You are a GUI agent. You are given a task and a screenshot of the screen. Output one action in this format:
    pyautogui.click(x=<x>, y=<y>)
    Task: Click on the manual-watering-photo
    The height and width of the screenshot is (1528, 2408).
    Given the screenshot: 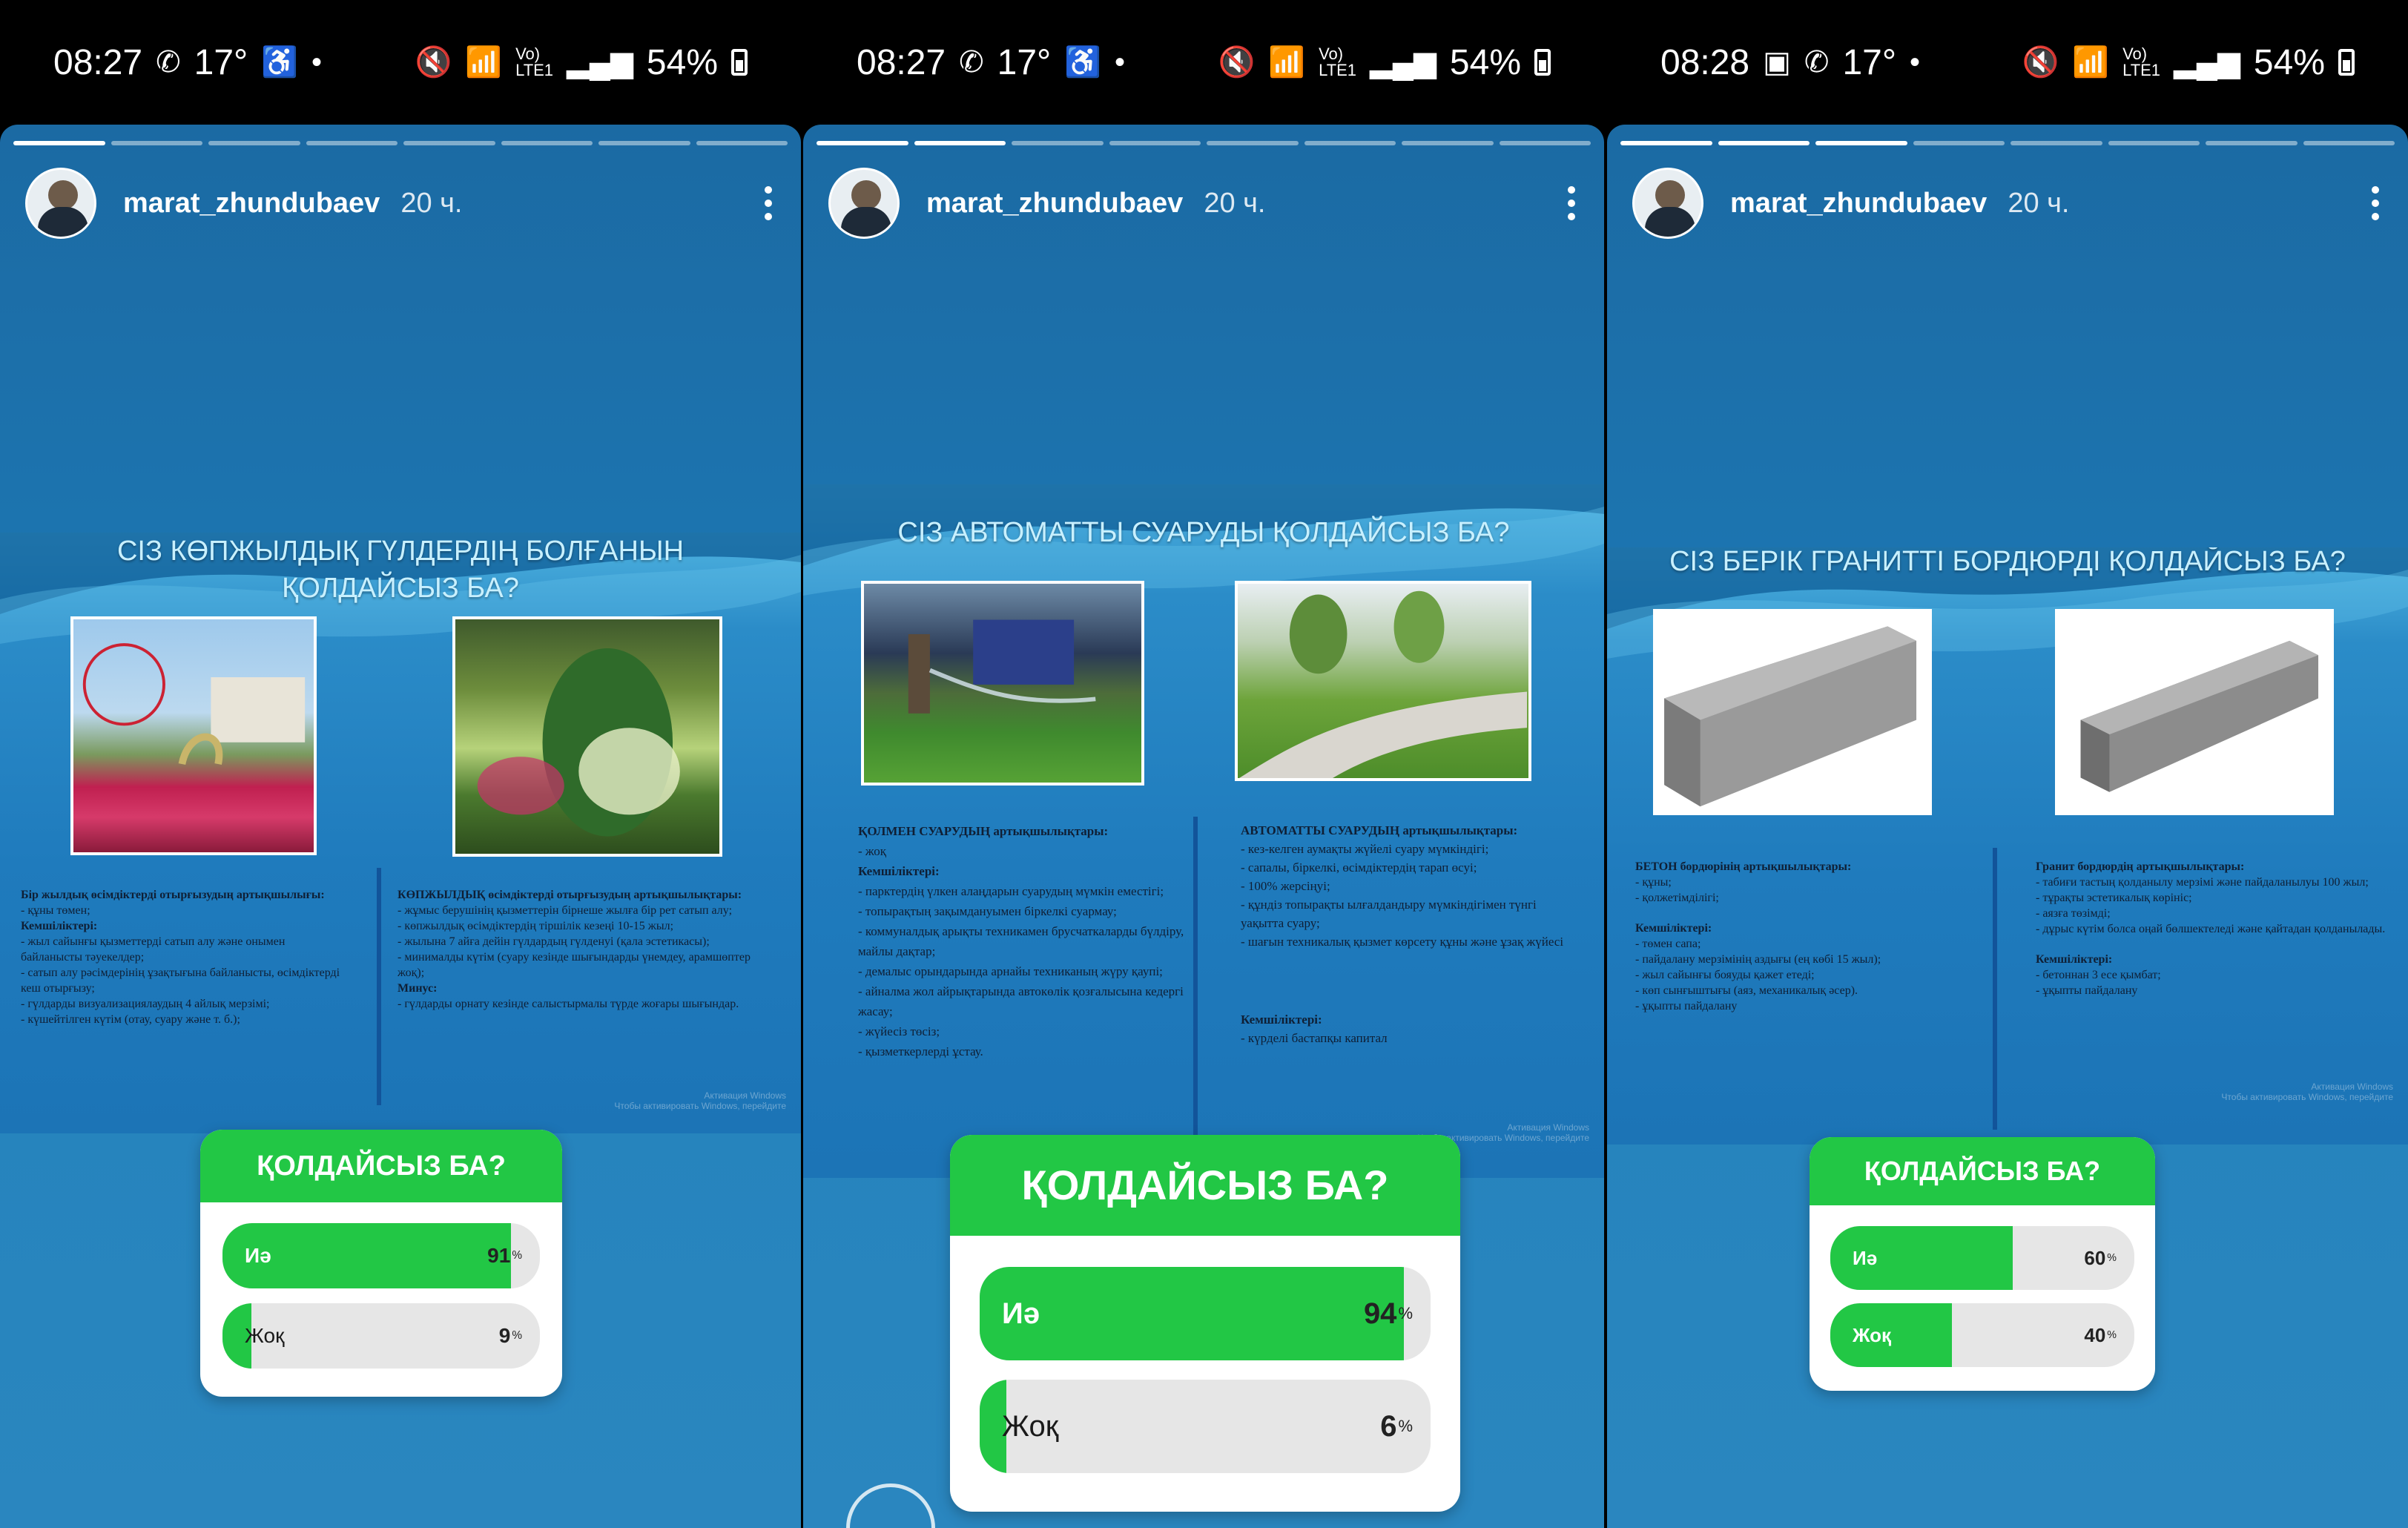 What is the action you would take?
    pyautogui.click(x=1003, y=683)
    